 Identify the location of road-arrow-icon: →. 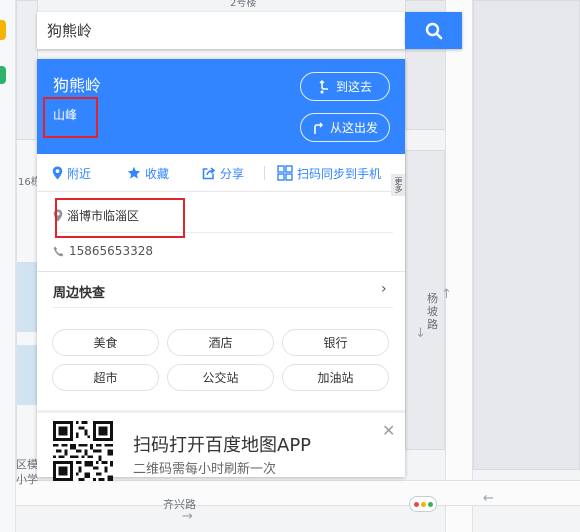
(187, 516).